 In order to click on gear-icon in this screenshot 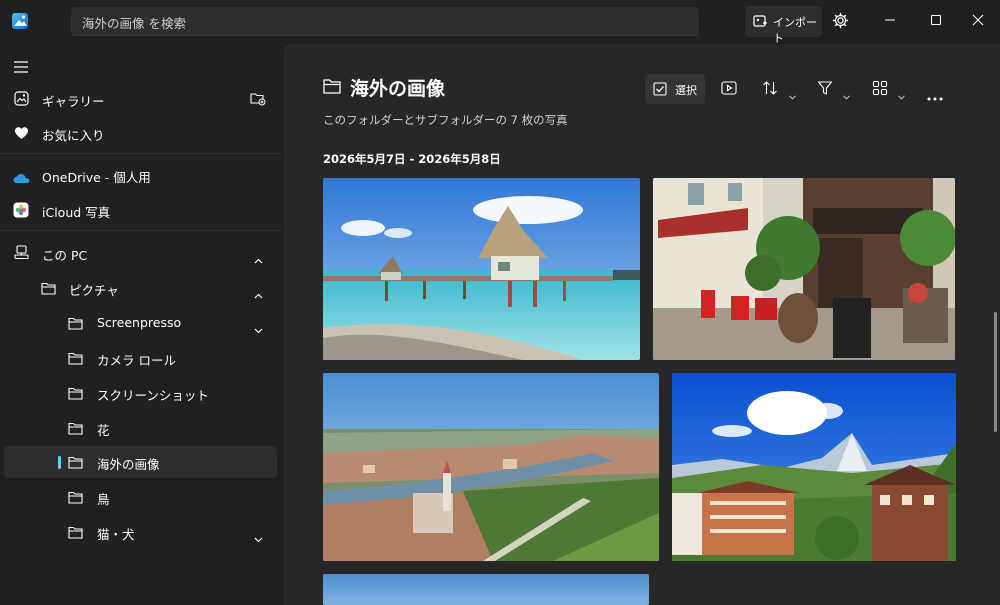, I will do `click(840, 22)`.